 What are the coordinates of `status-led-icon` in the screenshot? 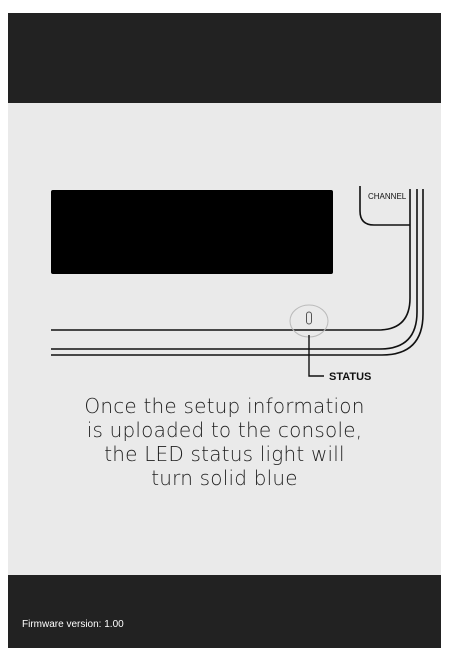 It's located at (309, 318).